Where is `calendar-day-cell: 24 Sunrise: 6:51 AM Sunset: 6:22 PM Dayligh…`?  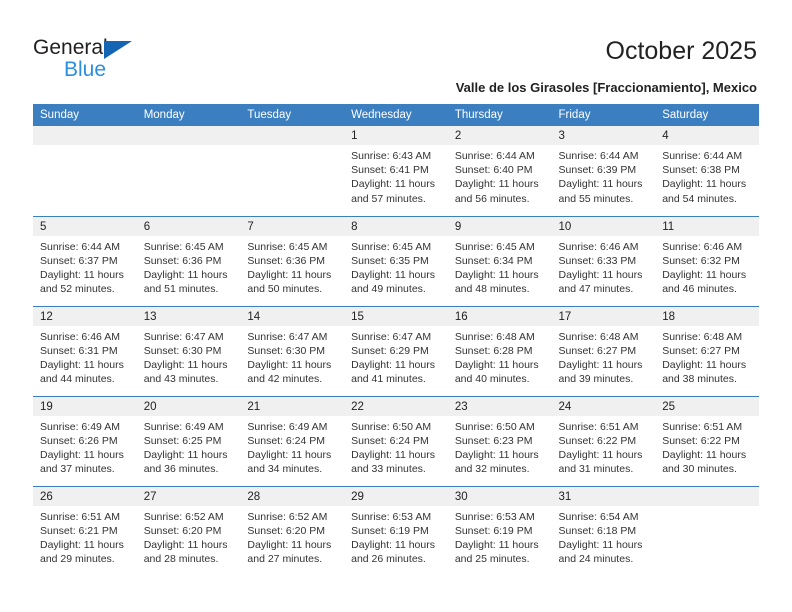 calendar-day-cell: 24 Sunrise: 6:51 AM Sunset: 6:22 PM Dayligh… is located at coordinates (603, 440).